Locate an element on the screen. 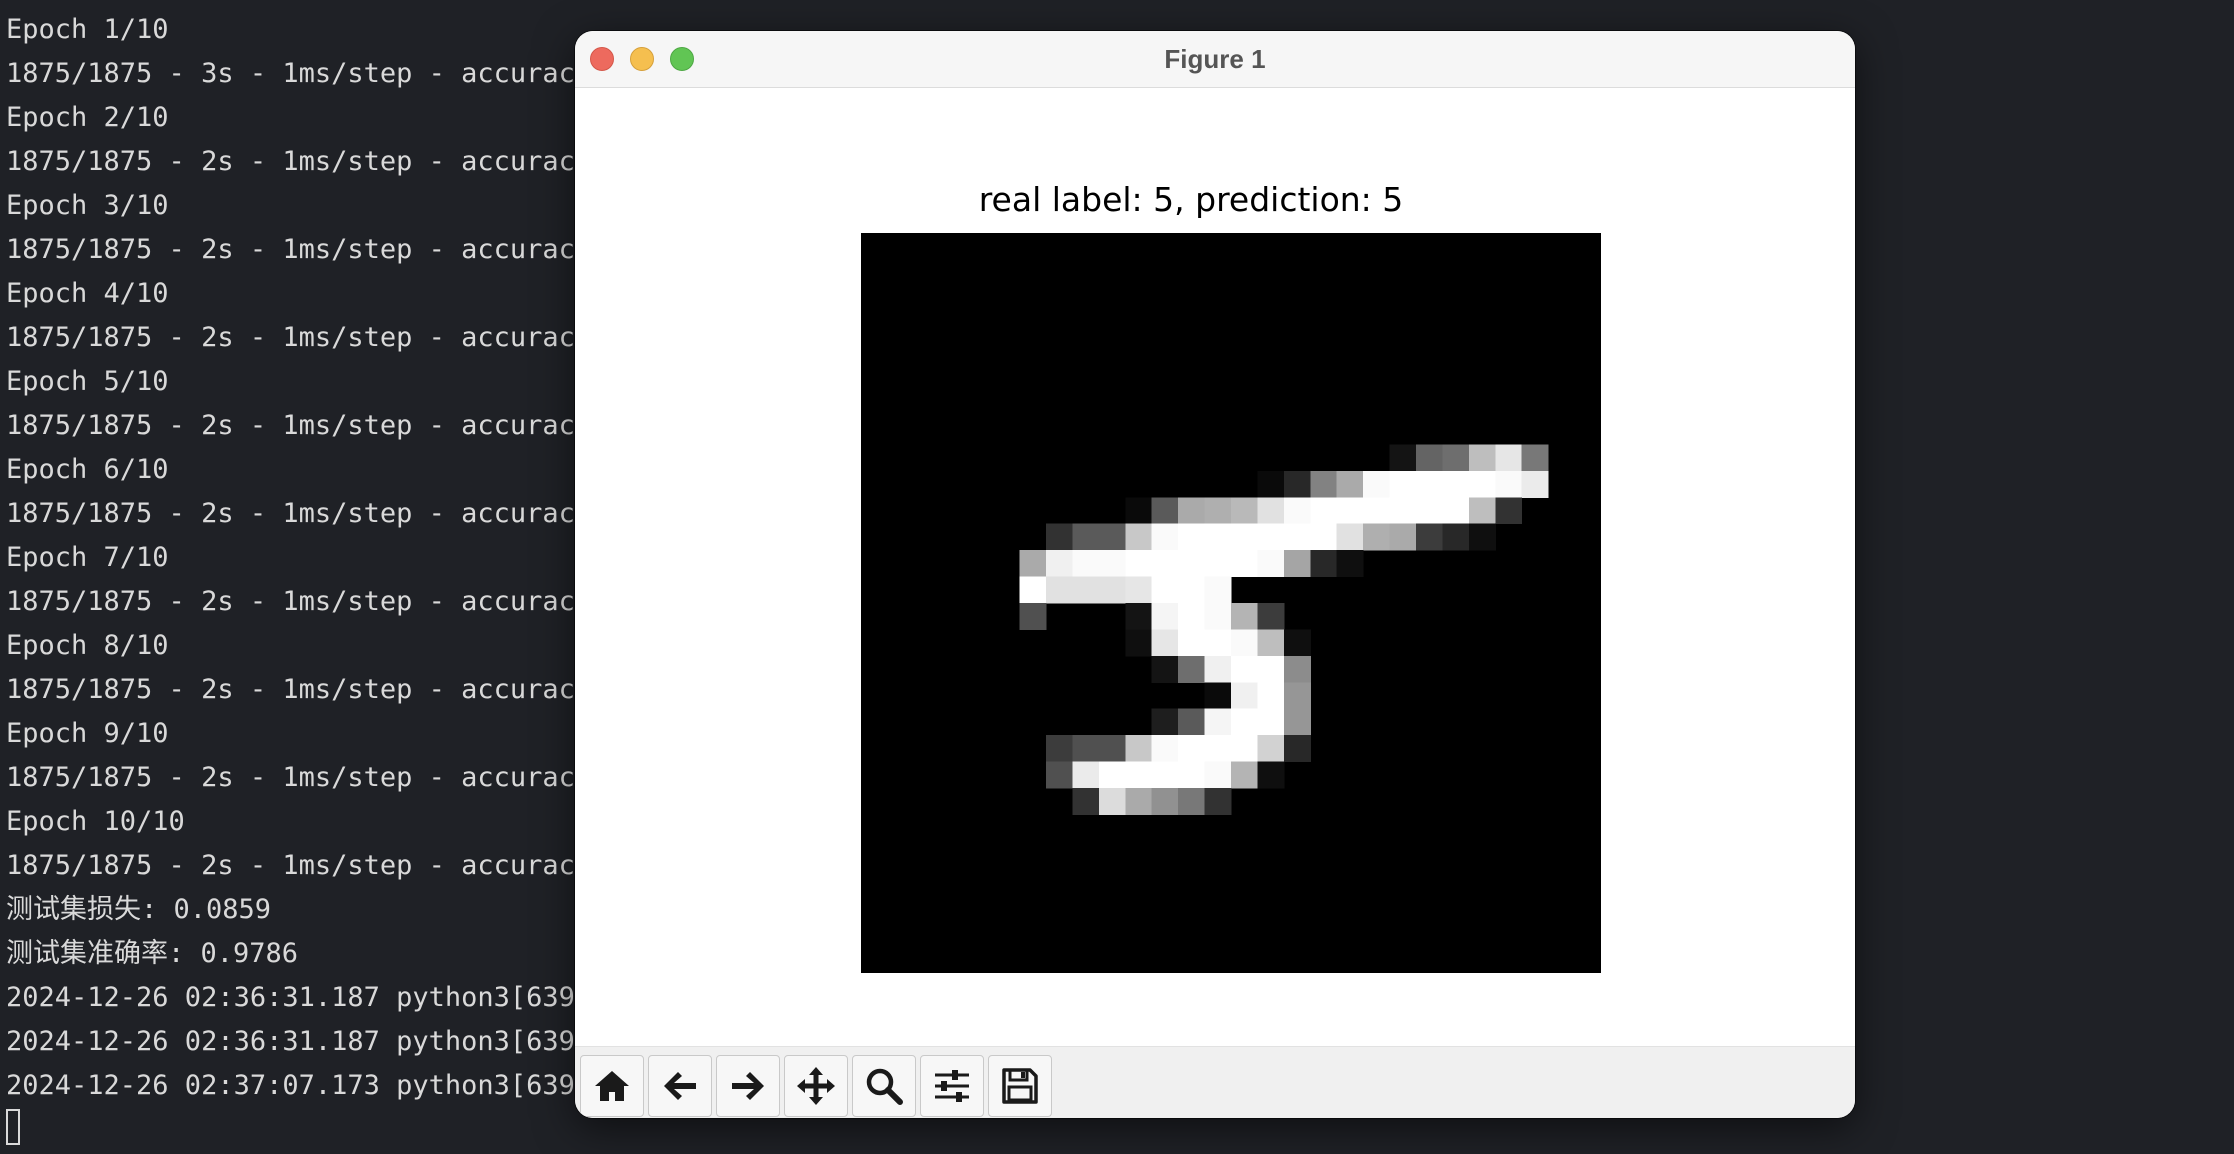 Image resolution: width=2234 pixels, height=1154 pixels. save-button is located at coordinates (1020, 1086).